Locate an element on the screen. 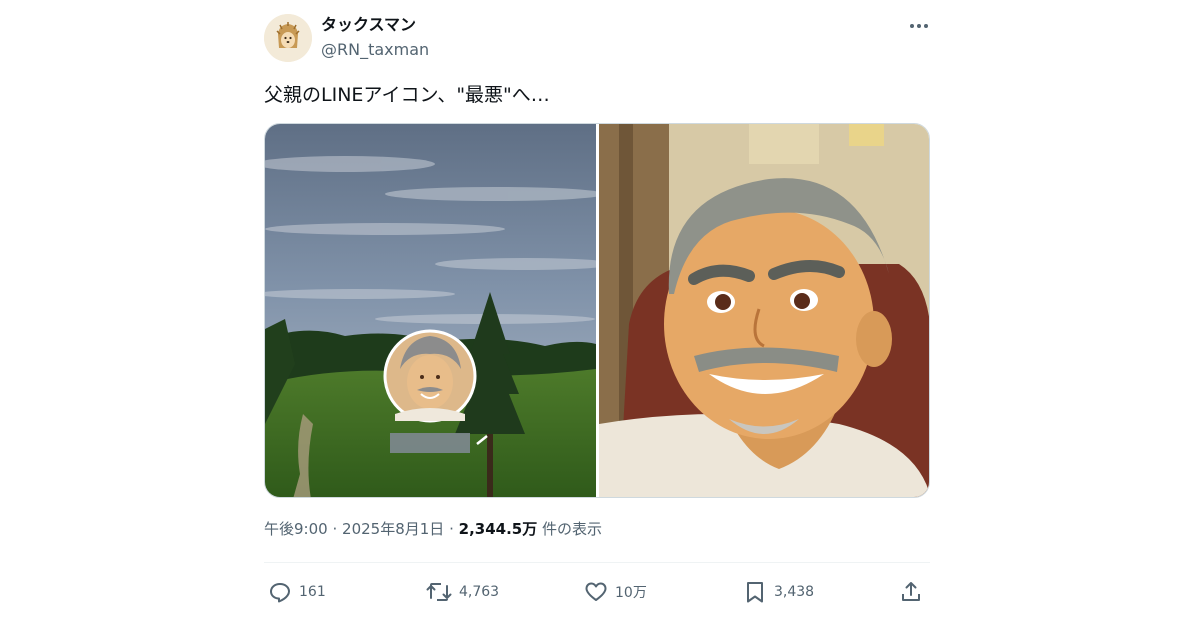  heart-icon is located at coordinates (596, 591).